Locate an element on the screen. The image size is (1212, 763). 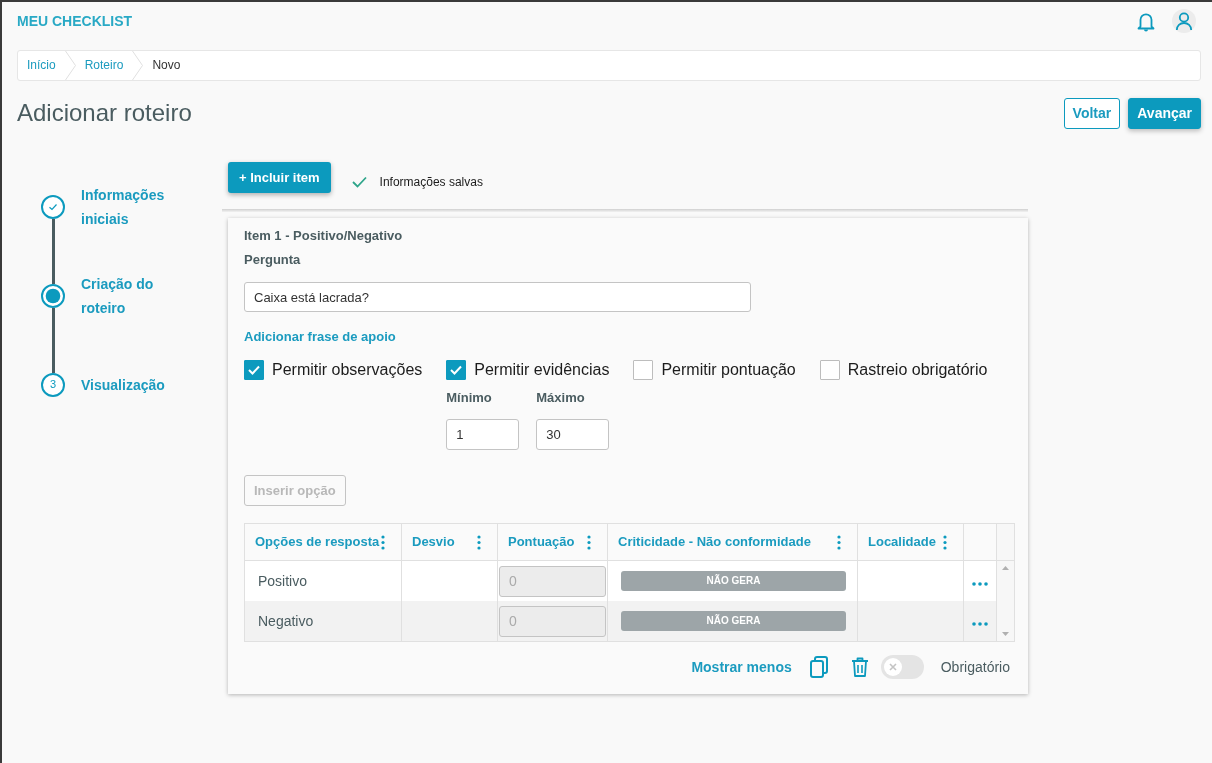
field-label: Pergunta is located at coordinates (273, 260).